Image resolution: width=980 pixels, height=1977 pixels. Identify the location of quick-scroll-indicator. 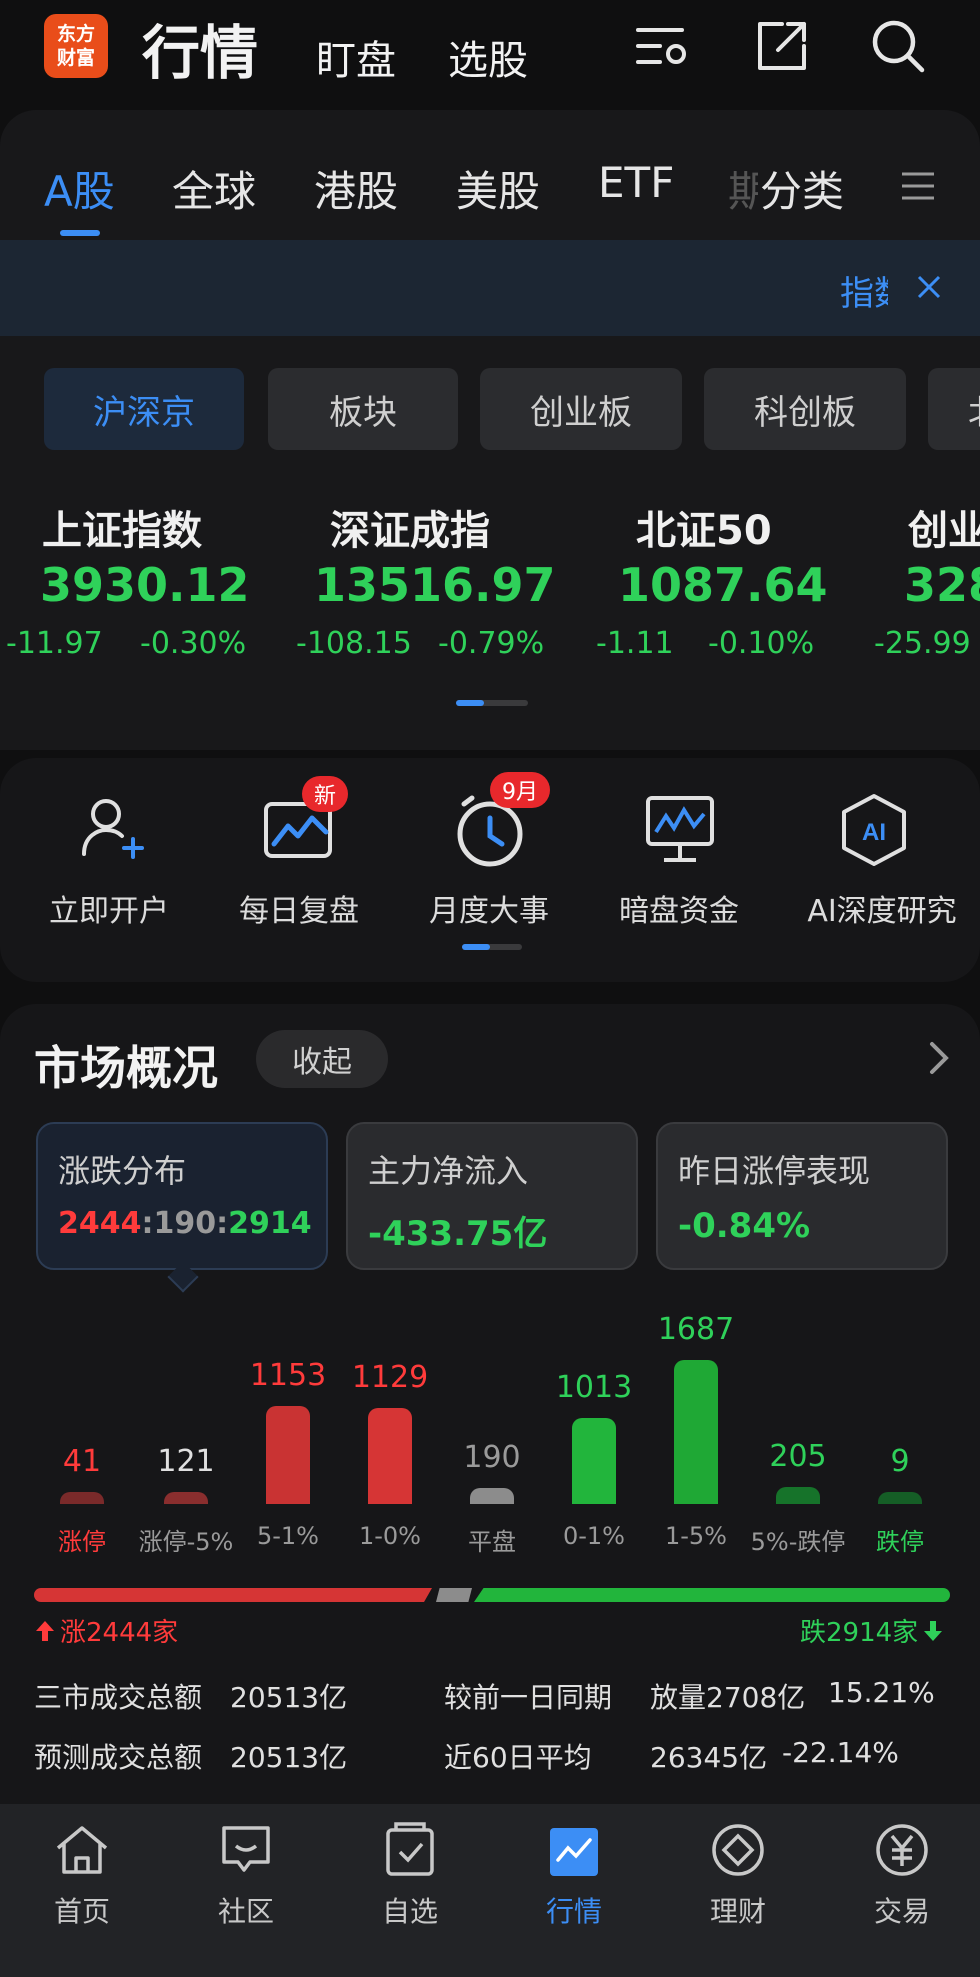
(476, 947).